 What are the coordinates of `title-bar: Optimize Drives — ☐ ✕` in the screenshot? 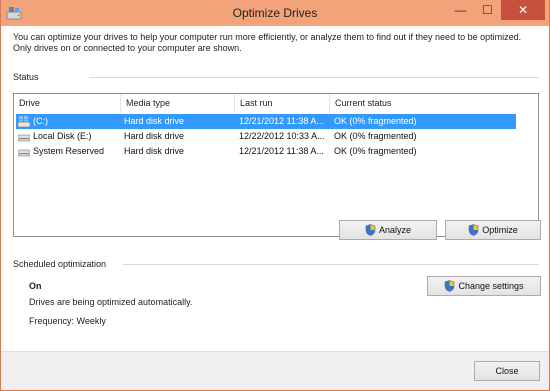 It's located at (275, 13).